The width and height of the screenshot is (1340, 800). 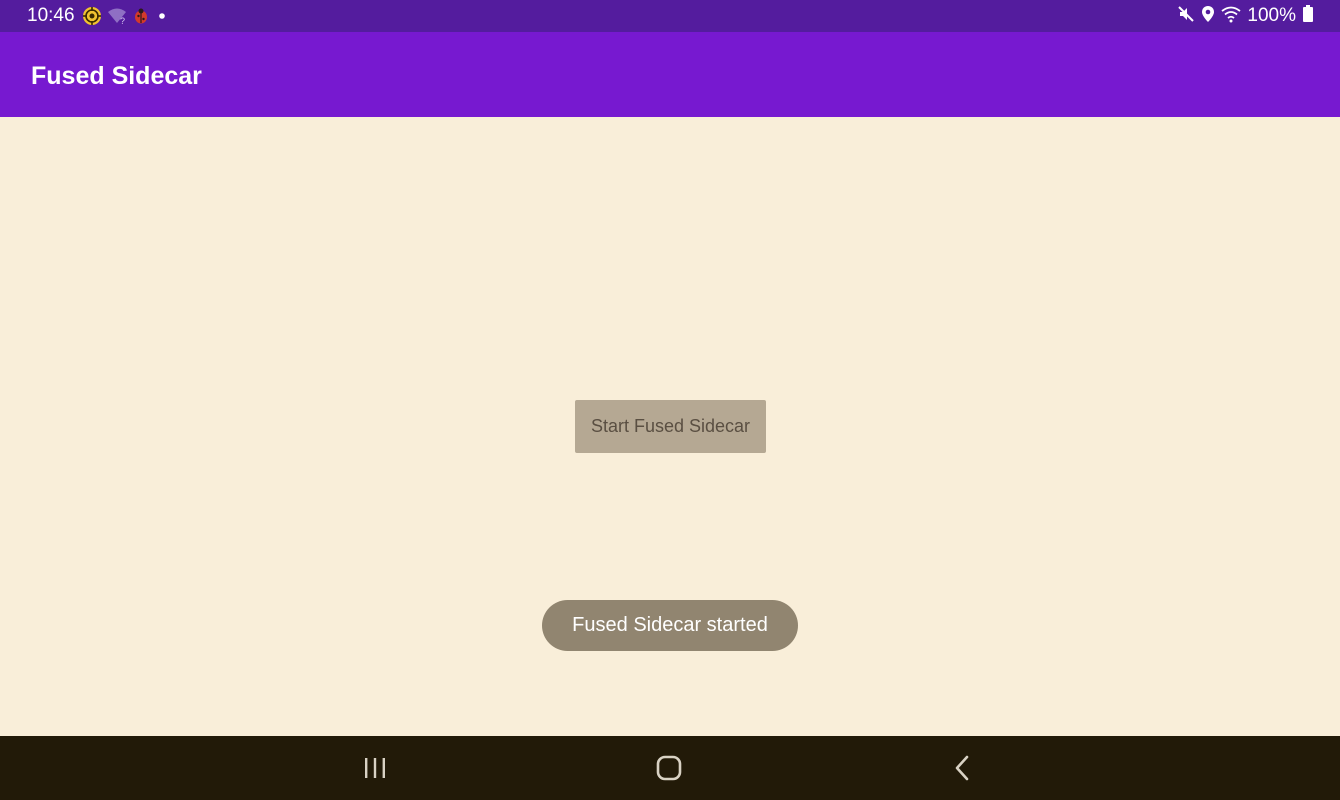 What do you see at coordinates (670, 16) in the screenshot?
I see `status-bar: 10:46 ? 100%` at bounding box center [670, 16].